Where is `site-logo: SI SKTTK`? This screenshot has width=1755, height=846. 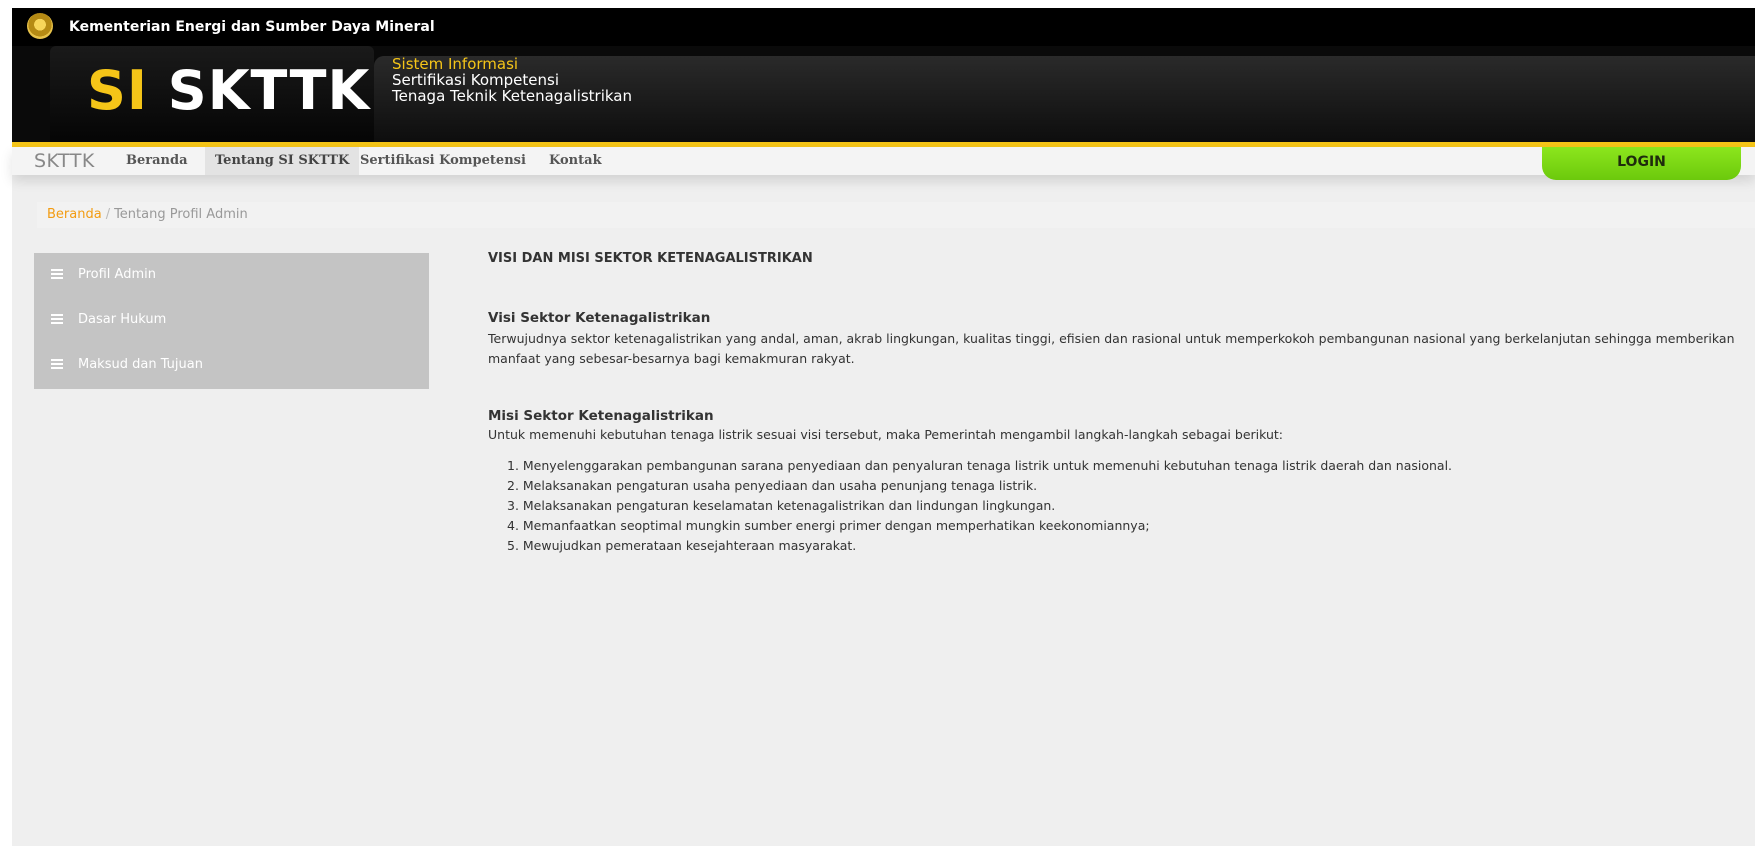 site-logo: SI SKTTK is located at coordinates (212, 94).